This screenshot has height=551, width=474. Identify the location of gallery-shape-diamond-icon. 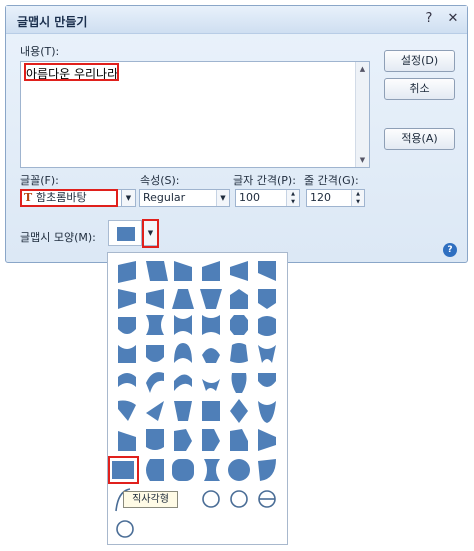
(239, 411).